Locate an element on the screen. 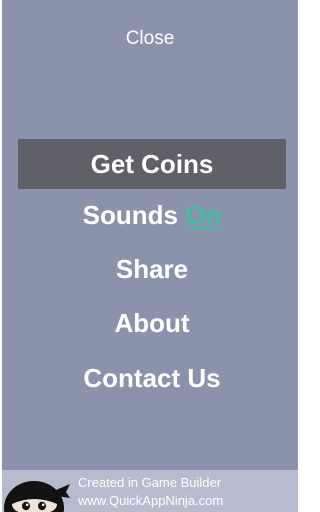 This screenshot has width=320, height=512. share-label: Share is located at coordinates (152, 269).